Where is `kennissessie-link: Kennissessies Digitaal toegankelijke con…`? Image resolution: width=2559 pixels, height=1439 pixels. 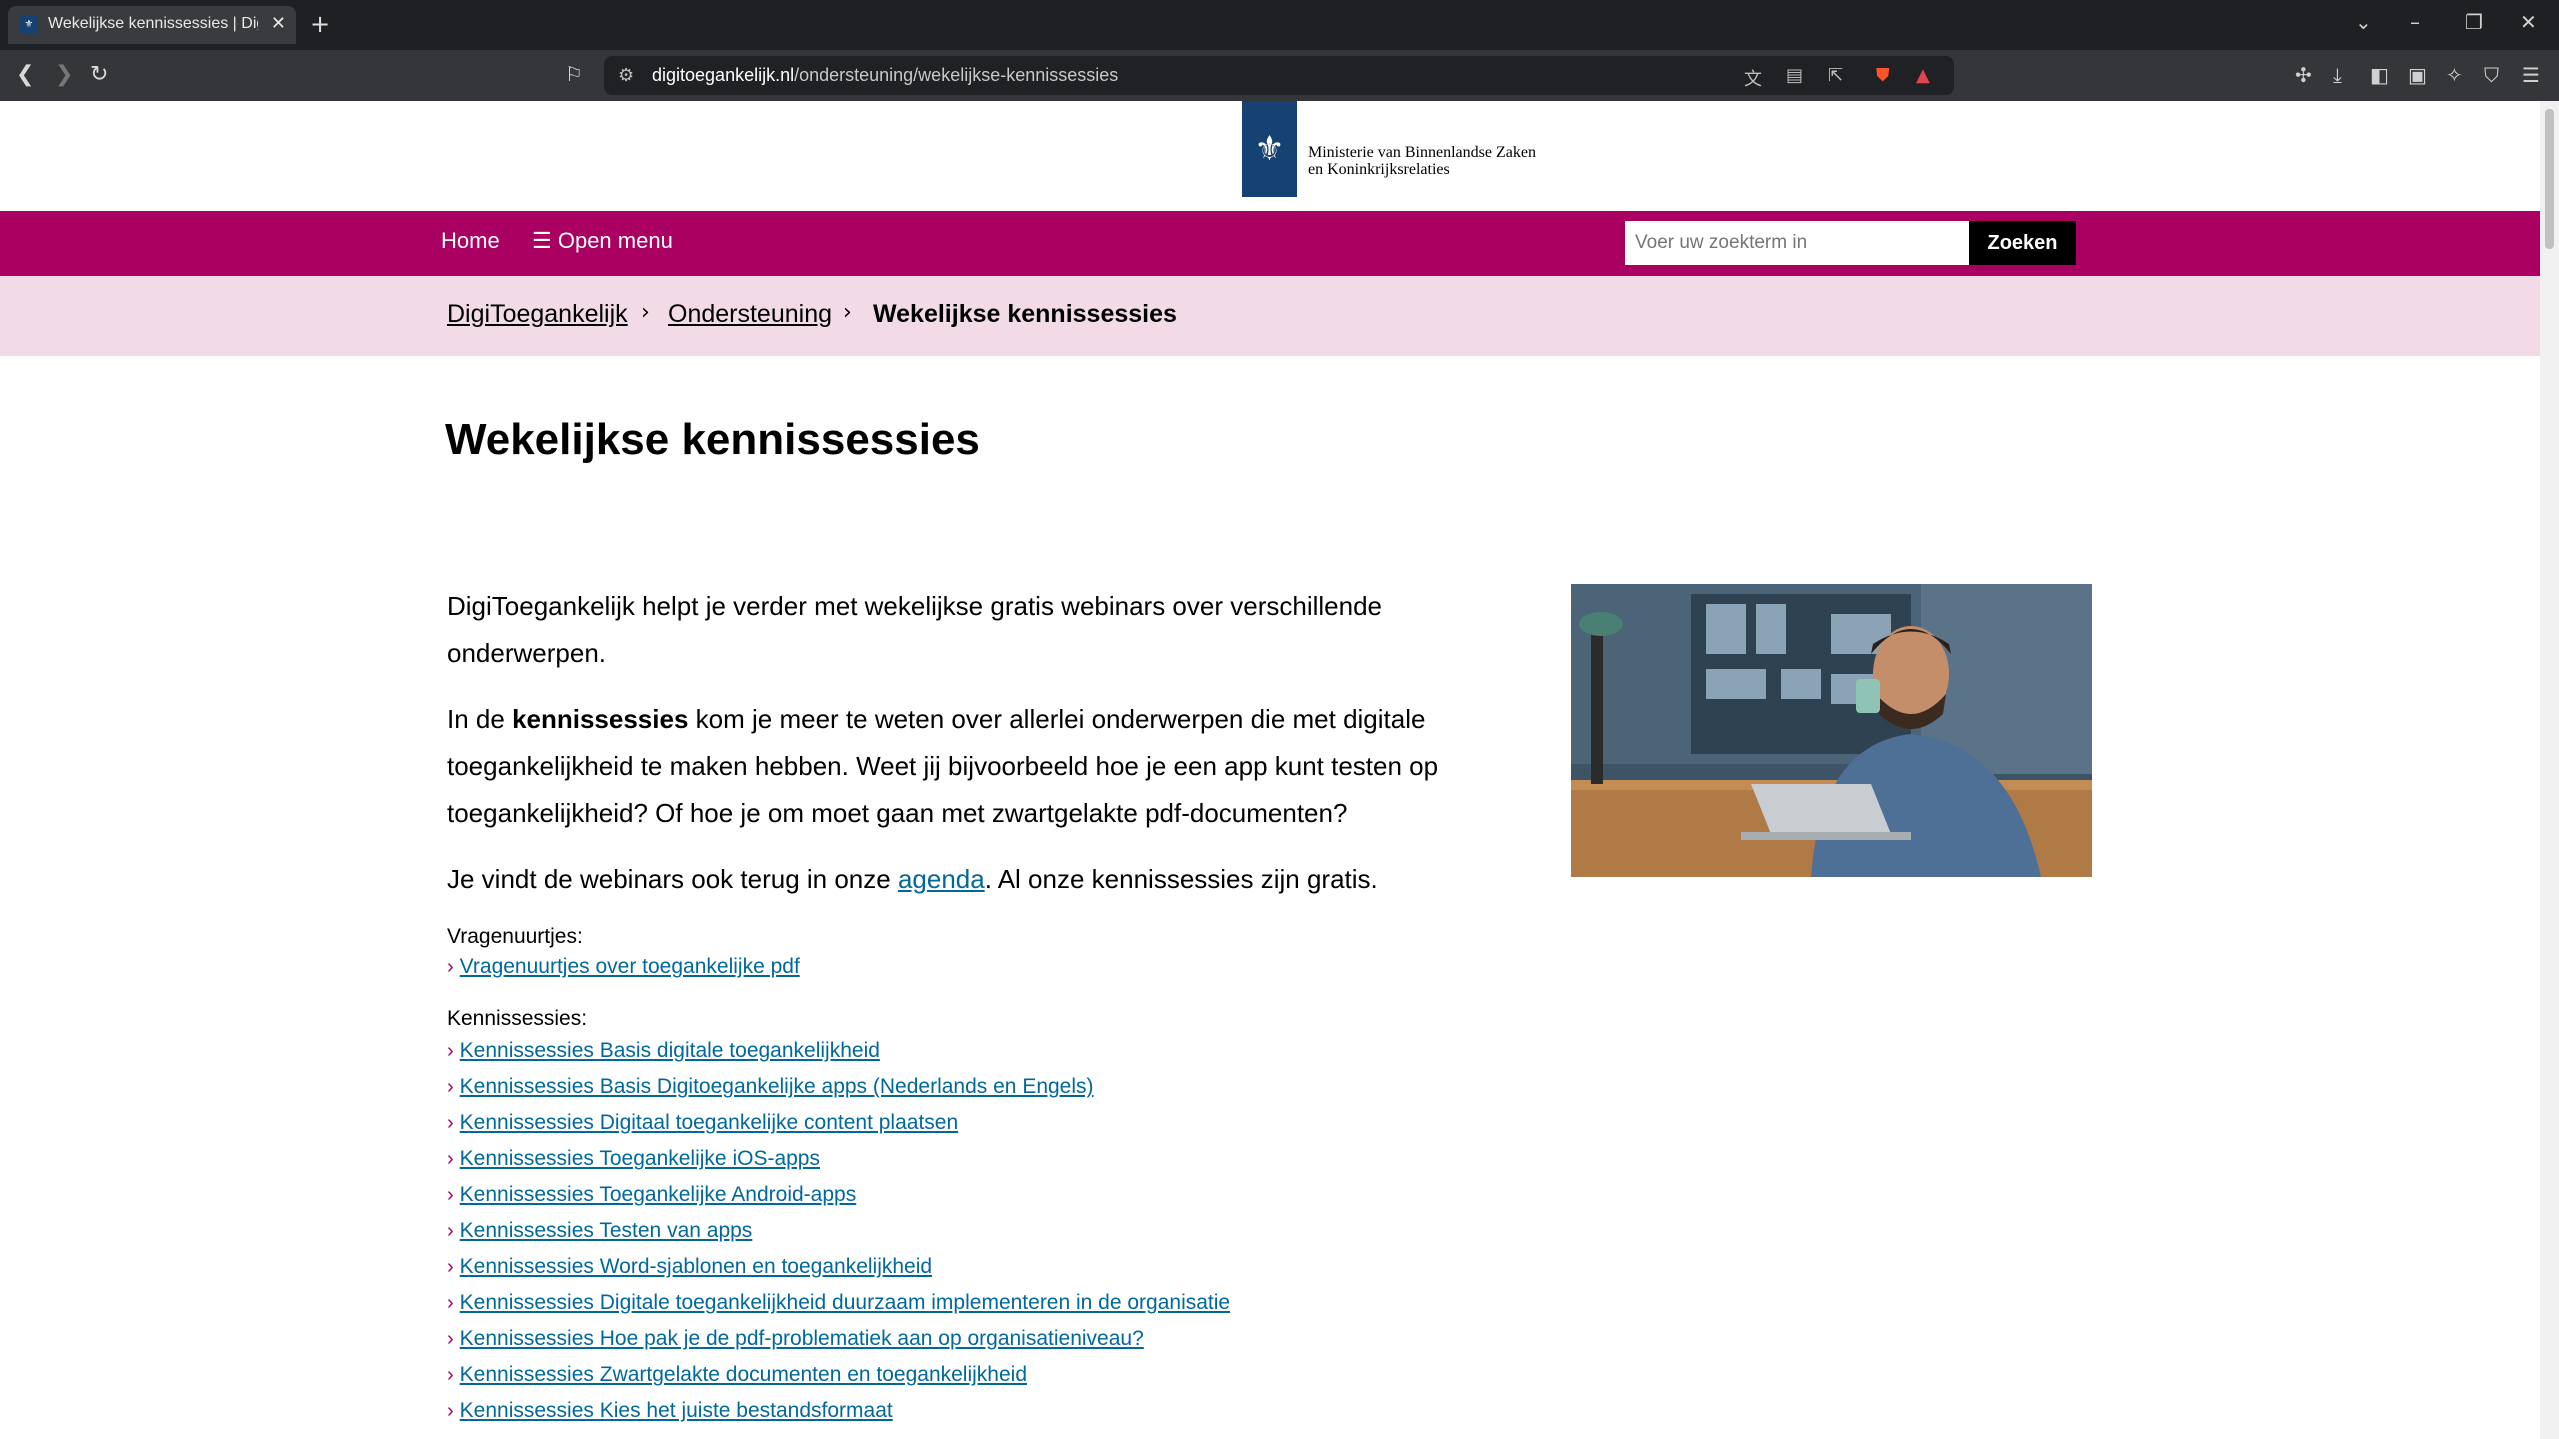
kennissessie-link: Kennissessies Digitaal toegankelijke con… is located at coordinates (709, 1122).